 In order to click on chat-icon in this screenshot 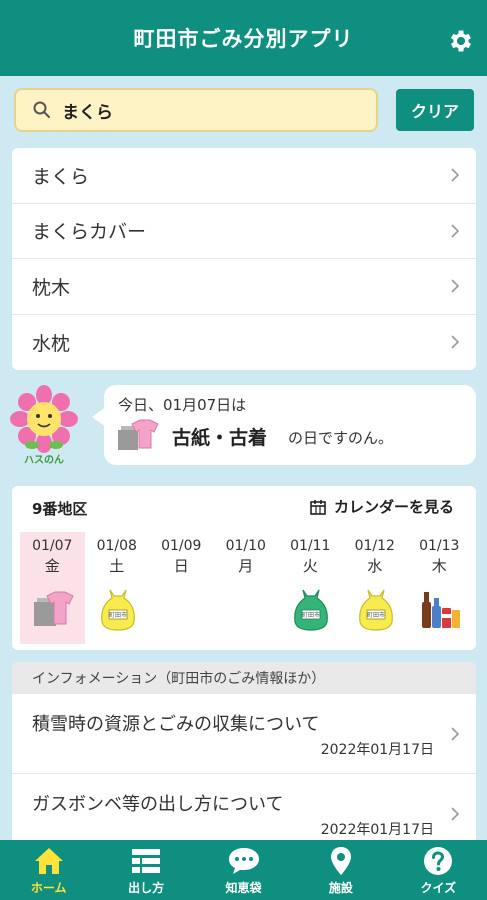, I will do `click(243, 860)`.